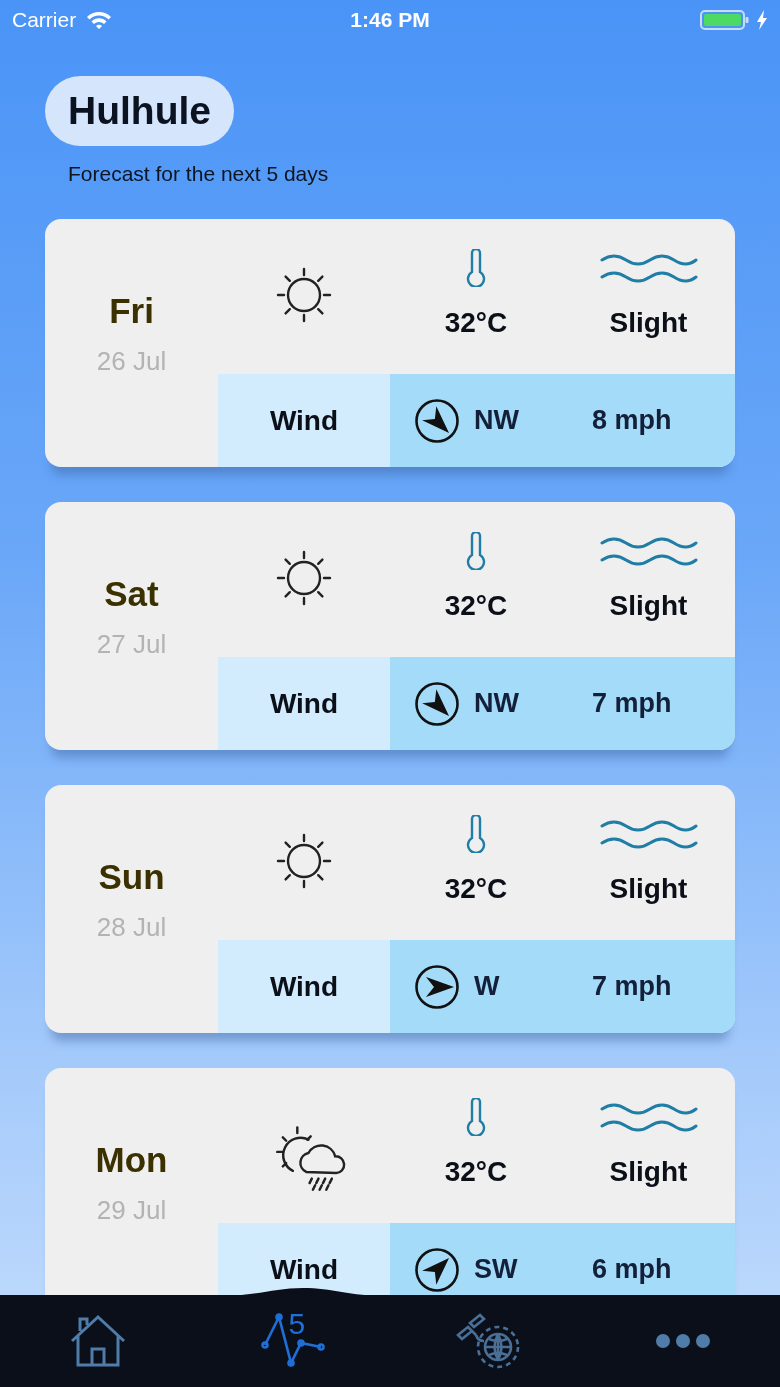  What do you see at coordinates (199, 174) in the screenshot?
I see `forecast-subtitle: Forecast for the next 5 days` at bounding box center [199, 174].